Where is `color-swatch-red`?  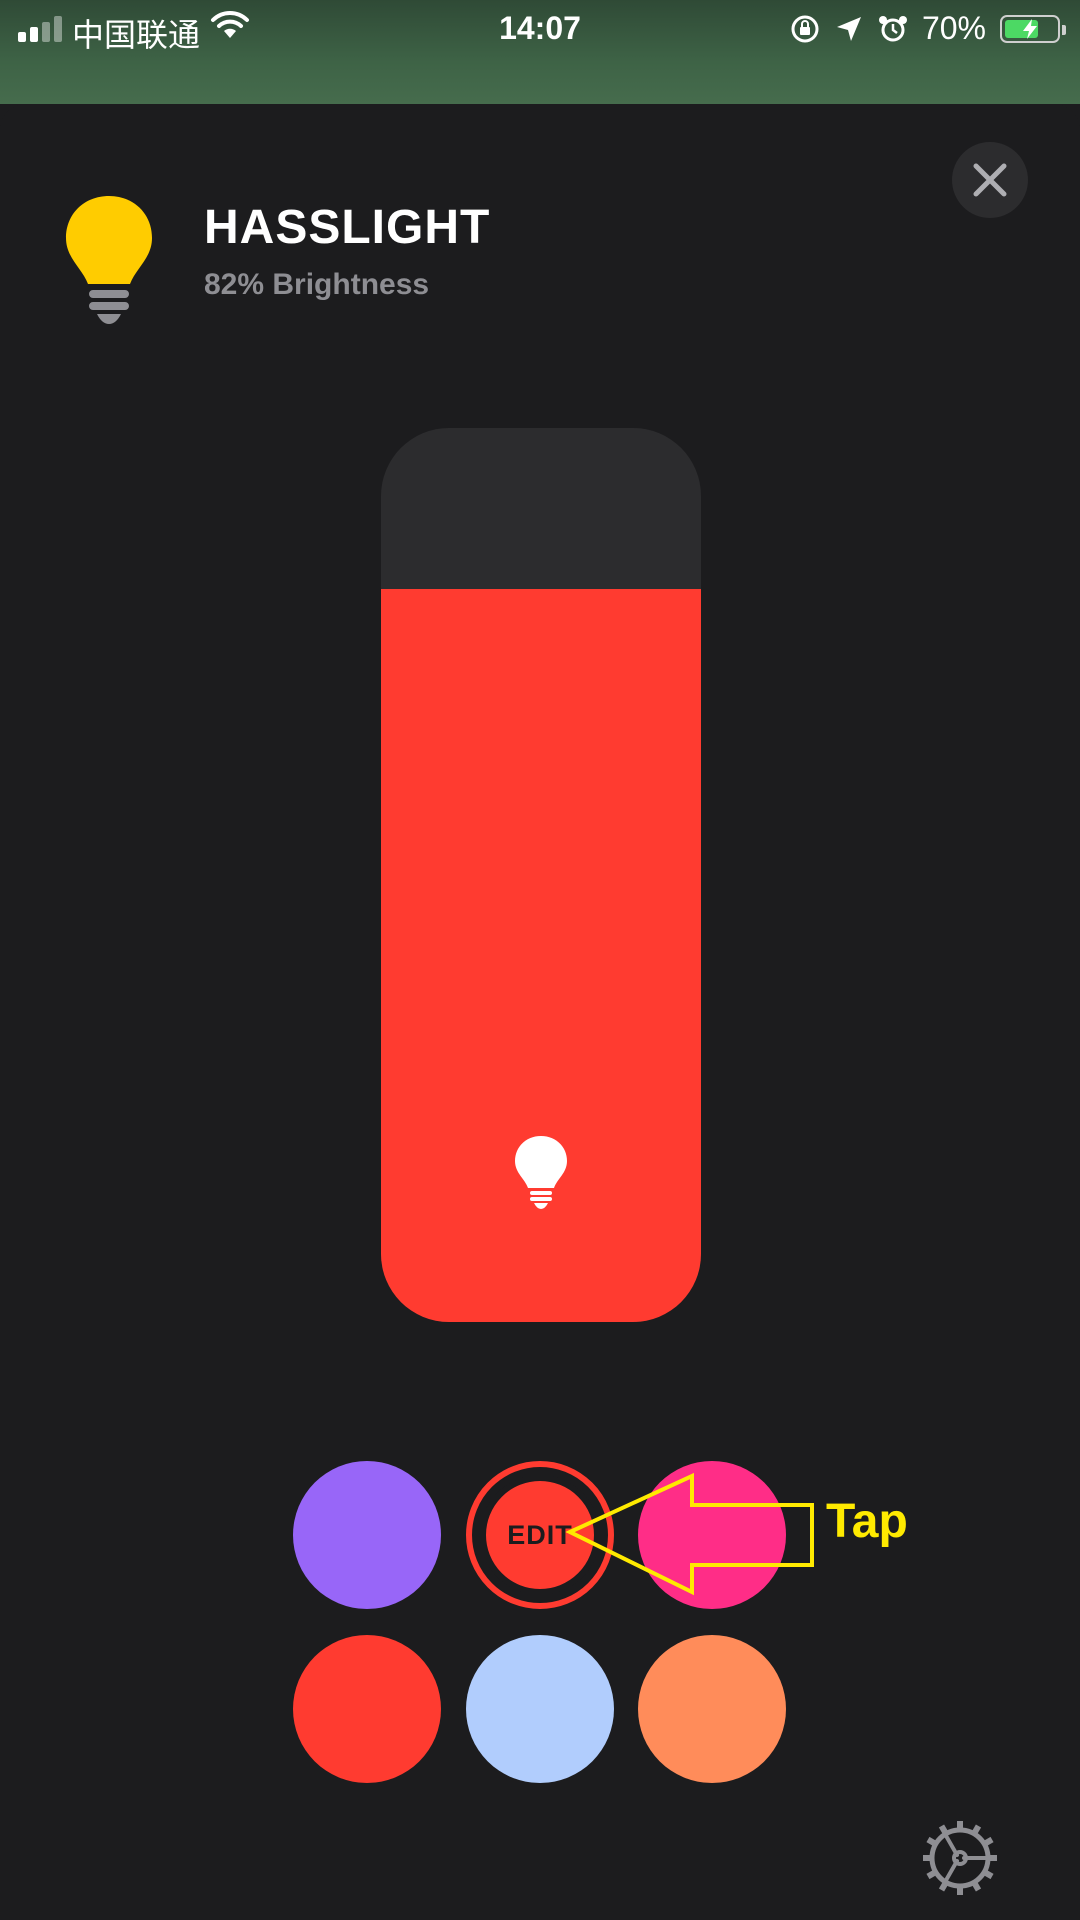 color-swatch-red is located at coordinates (367, 1709).